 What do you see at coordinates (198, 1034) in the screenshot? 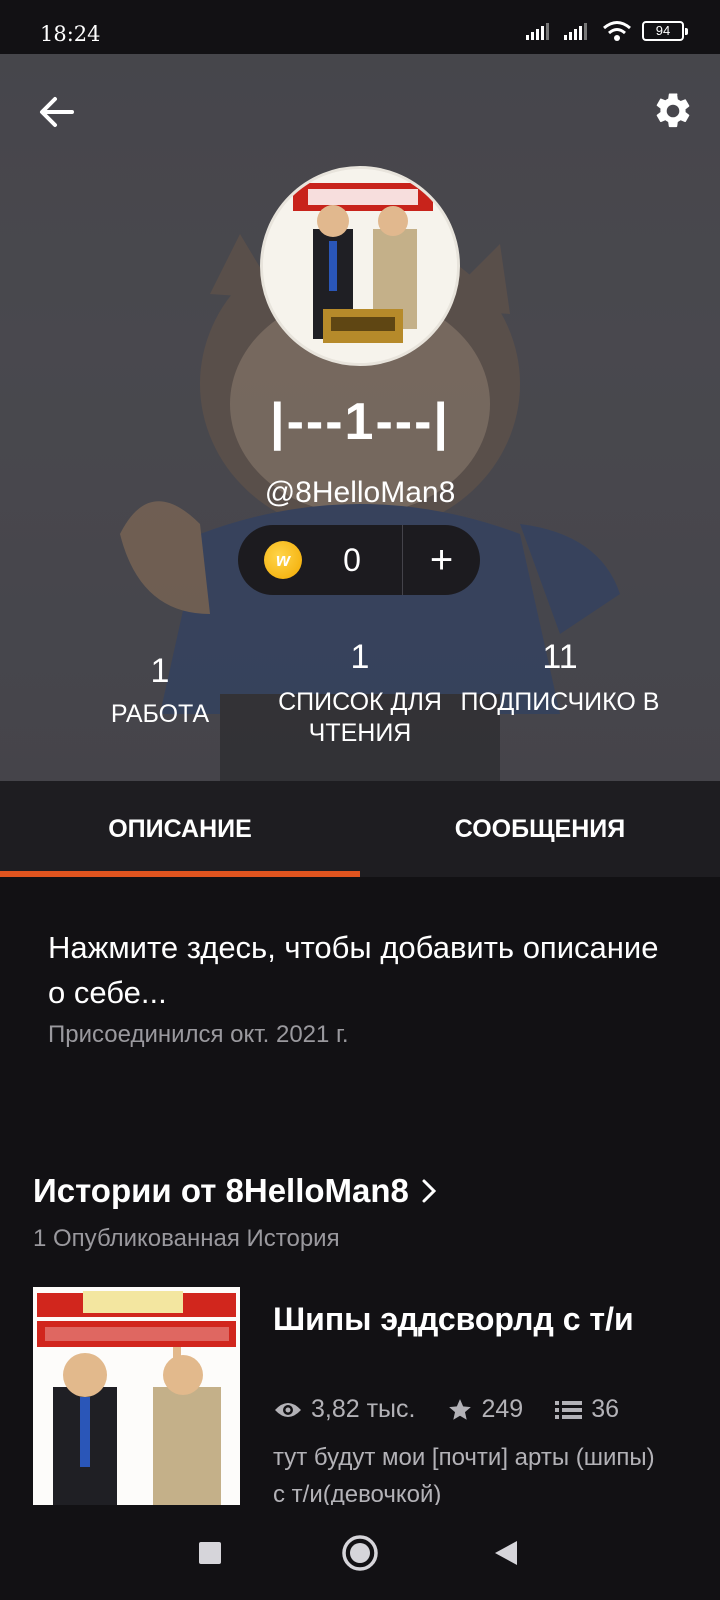
I see `joined-date: Присоединился окт. 2021 г.` at bounding box center [198, 1034].